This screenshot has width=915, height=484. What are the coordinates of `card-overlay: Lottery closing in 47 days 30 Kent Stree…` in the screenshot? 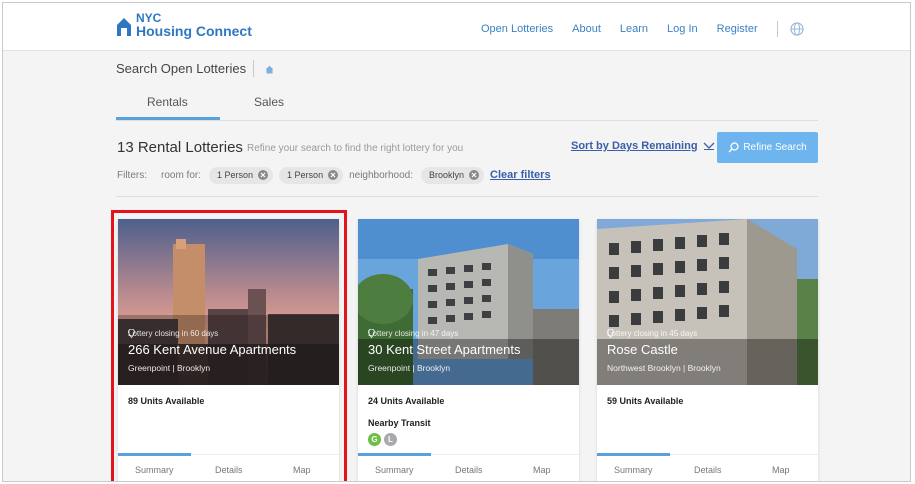 It's located at (469, 351).